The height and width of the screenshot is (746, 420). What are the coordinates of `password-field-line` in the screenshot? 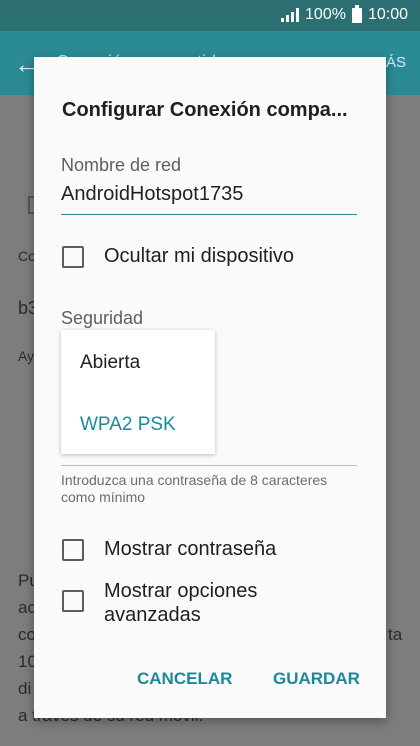 It's located at (209, 465).